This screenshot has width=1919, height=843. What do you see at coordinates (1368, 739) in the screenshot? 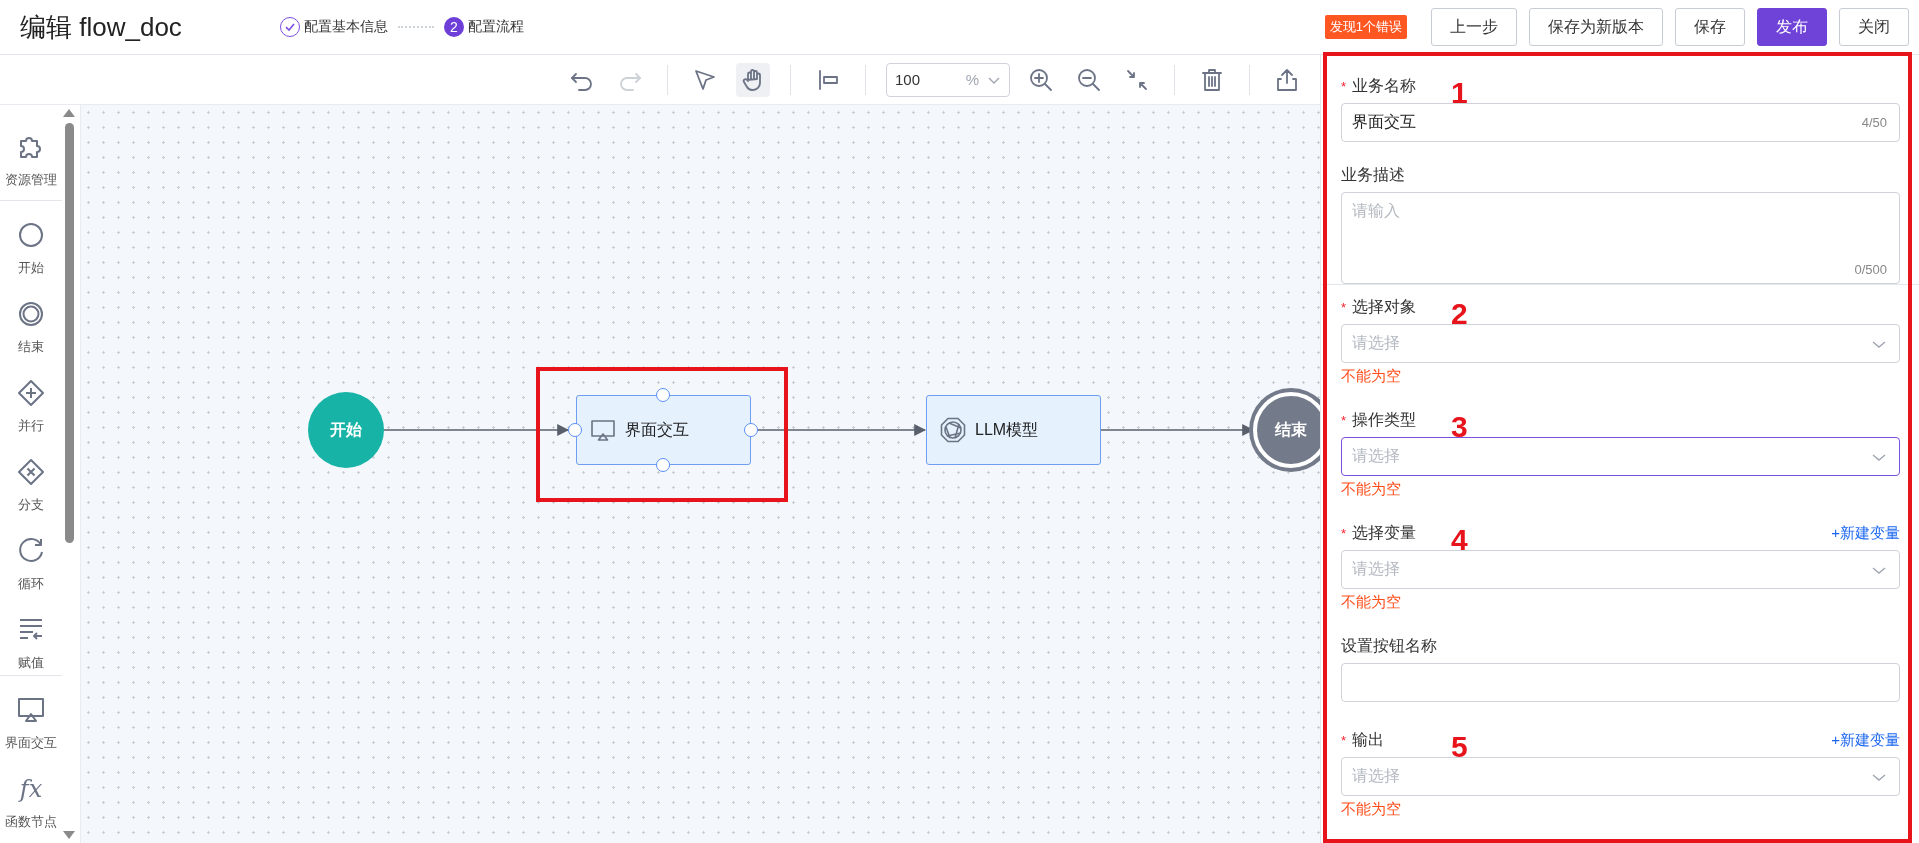
I see `field-label: 输出` at bounding box center [1368, 739].